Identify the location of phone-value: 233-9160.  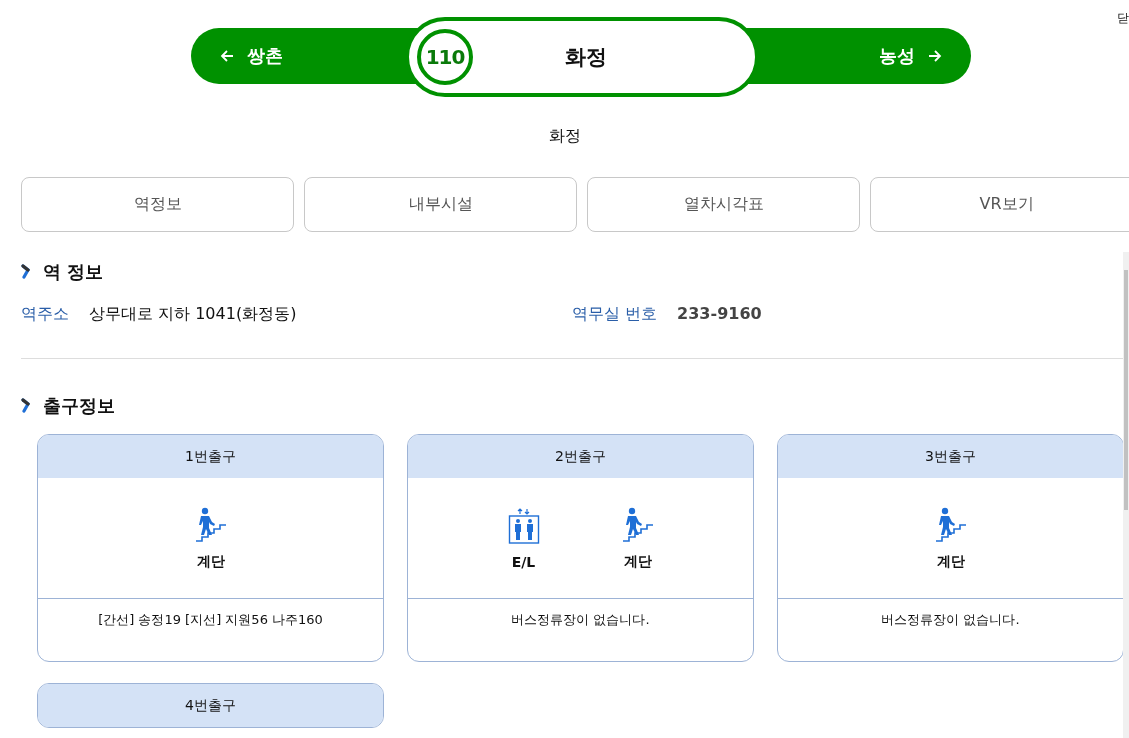
(719, 314).